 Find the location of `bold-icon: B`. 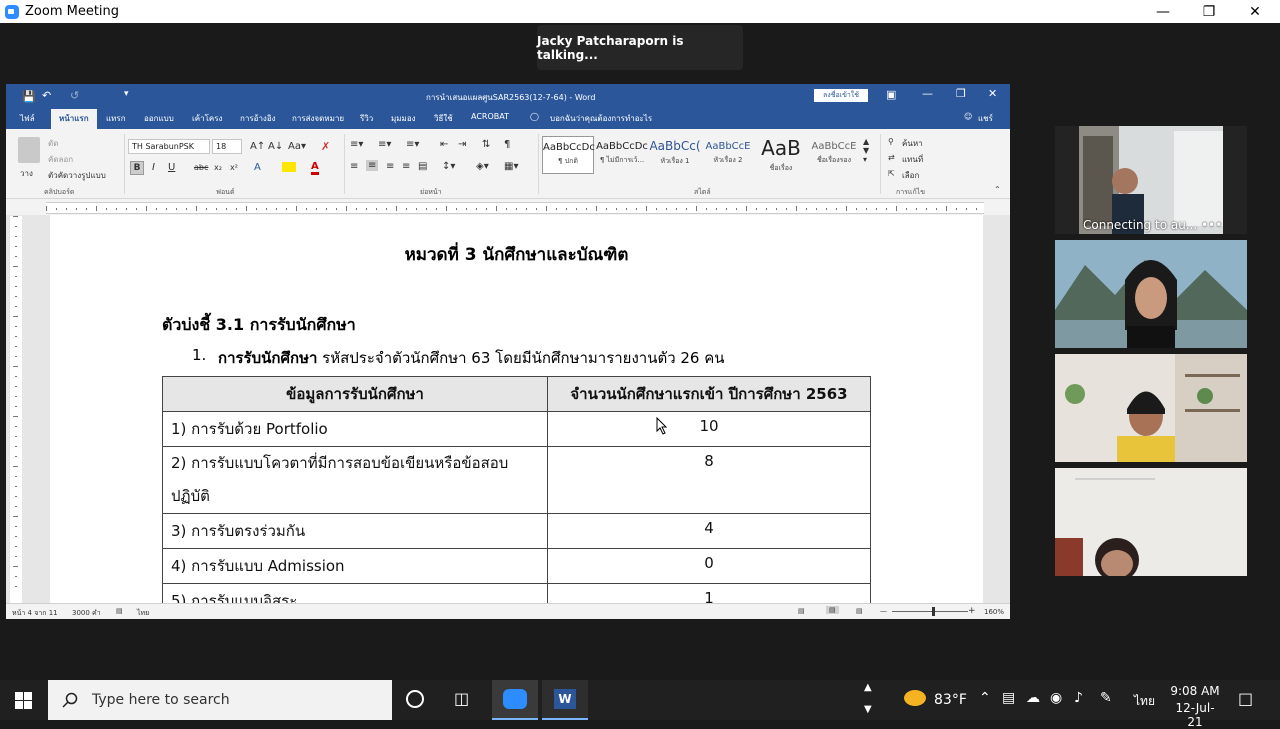

bold-icon: B is located at coordinates (137, 168).